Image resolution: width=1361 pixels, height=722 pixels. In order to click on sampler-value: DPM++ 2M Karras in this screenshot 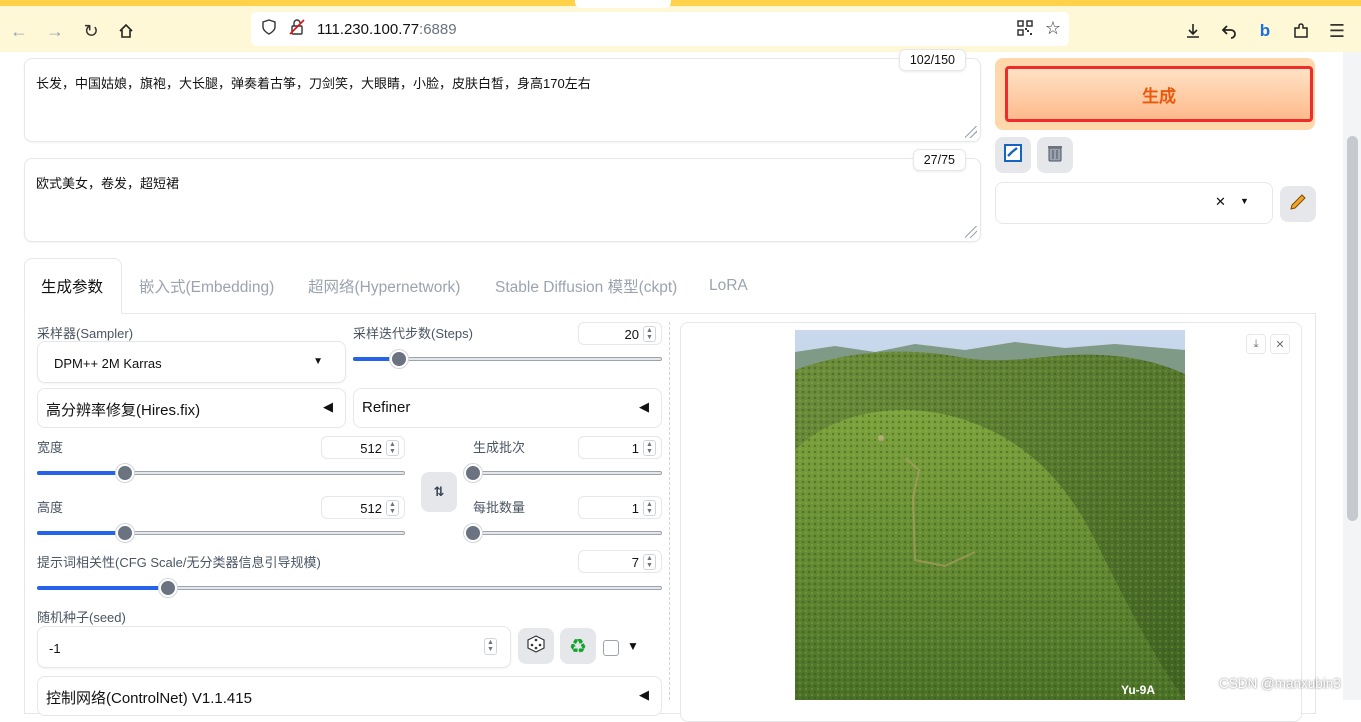, I will do `click(108, 363)`.